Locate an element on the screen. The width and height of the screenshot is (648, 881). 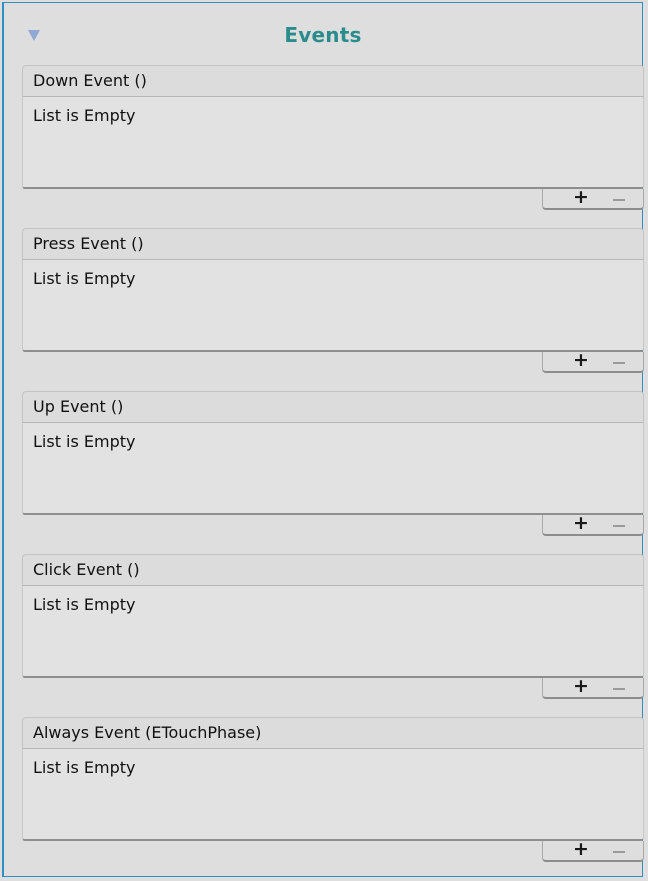
event-title: Click Event () is located at coordinates (333, 570).